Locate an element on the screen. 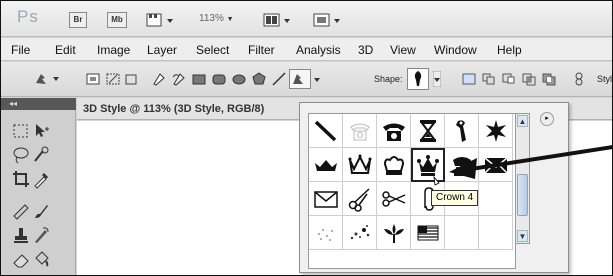 The width and height of the screenshot is (613, 276). menu-image: Image is located at coordinates (113, 50).